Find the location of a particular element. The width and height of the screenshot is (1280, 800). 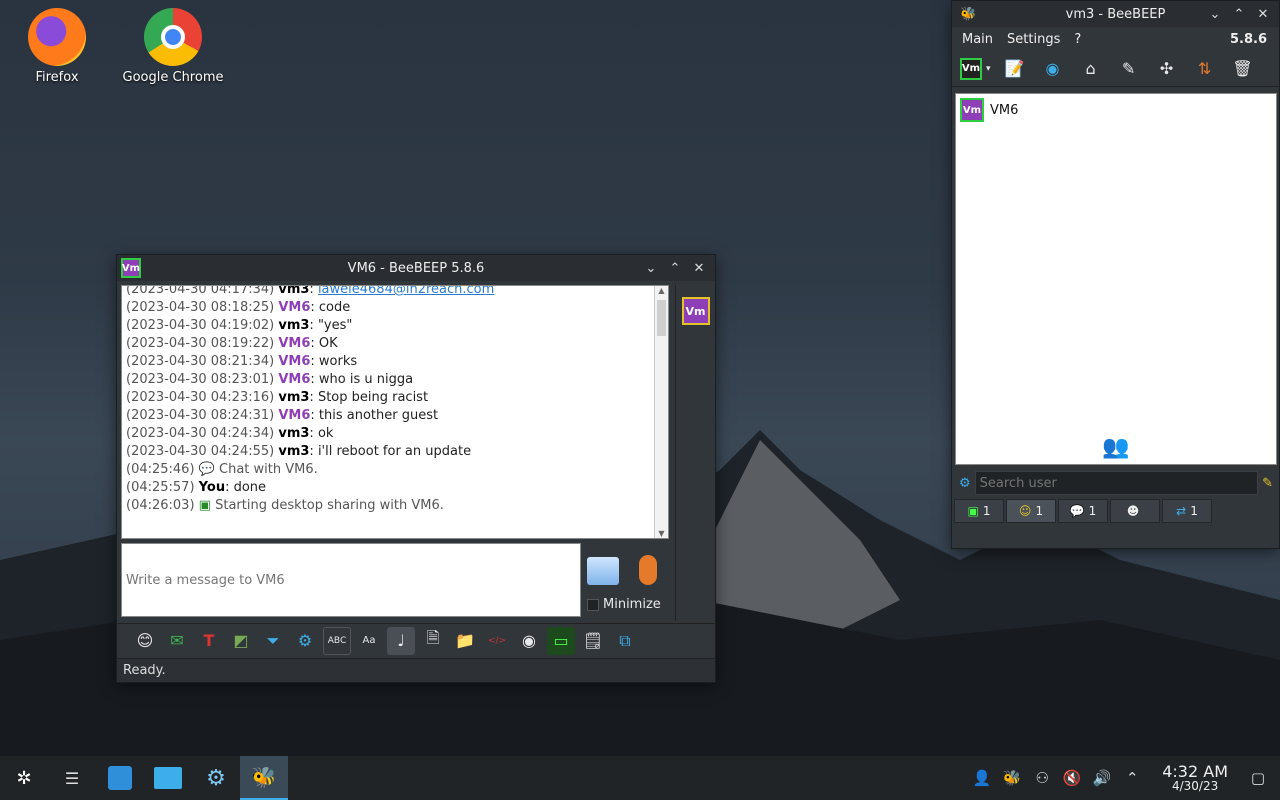

tab-chats: ▣ 1 is located at coordinates (979, 511).